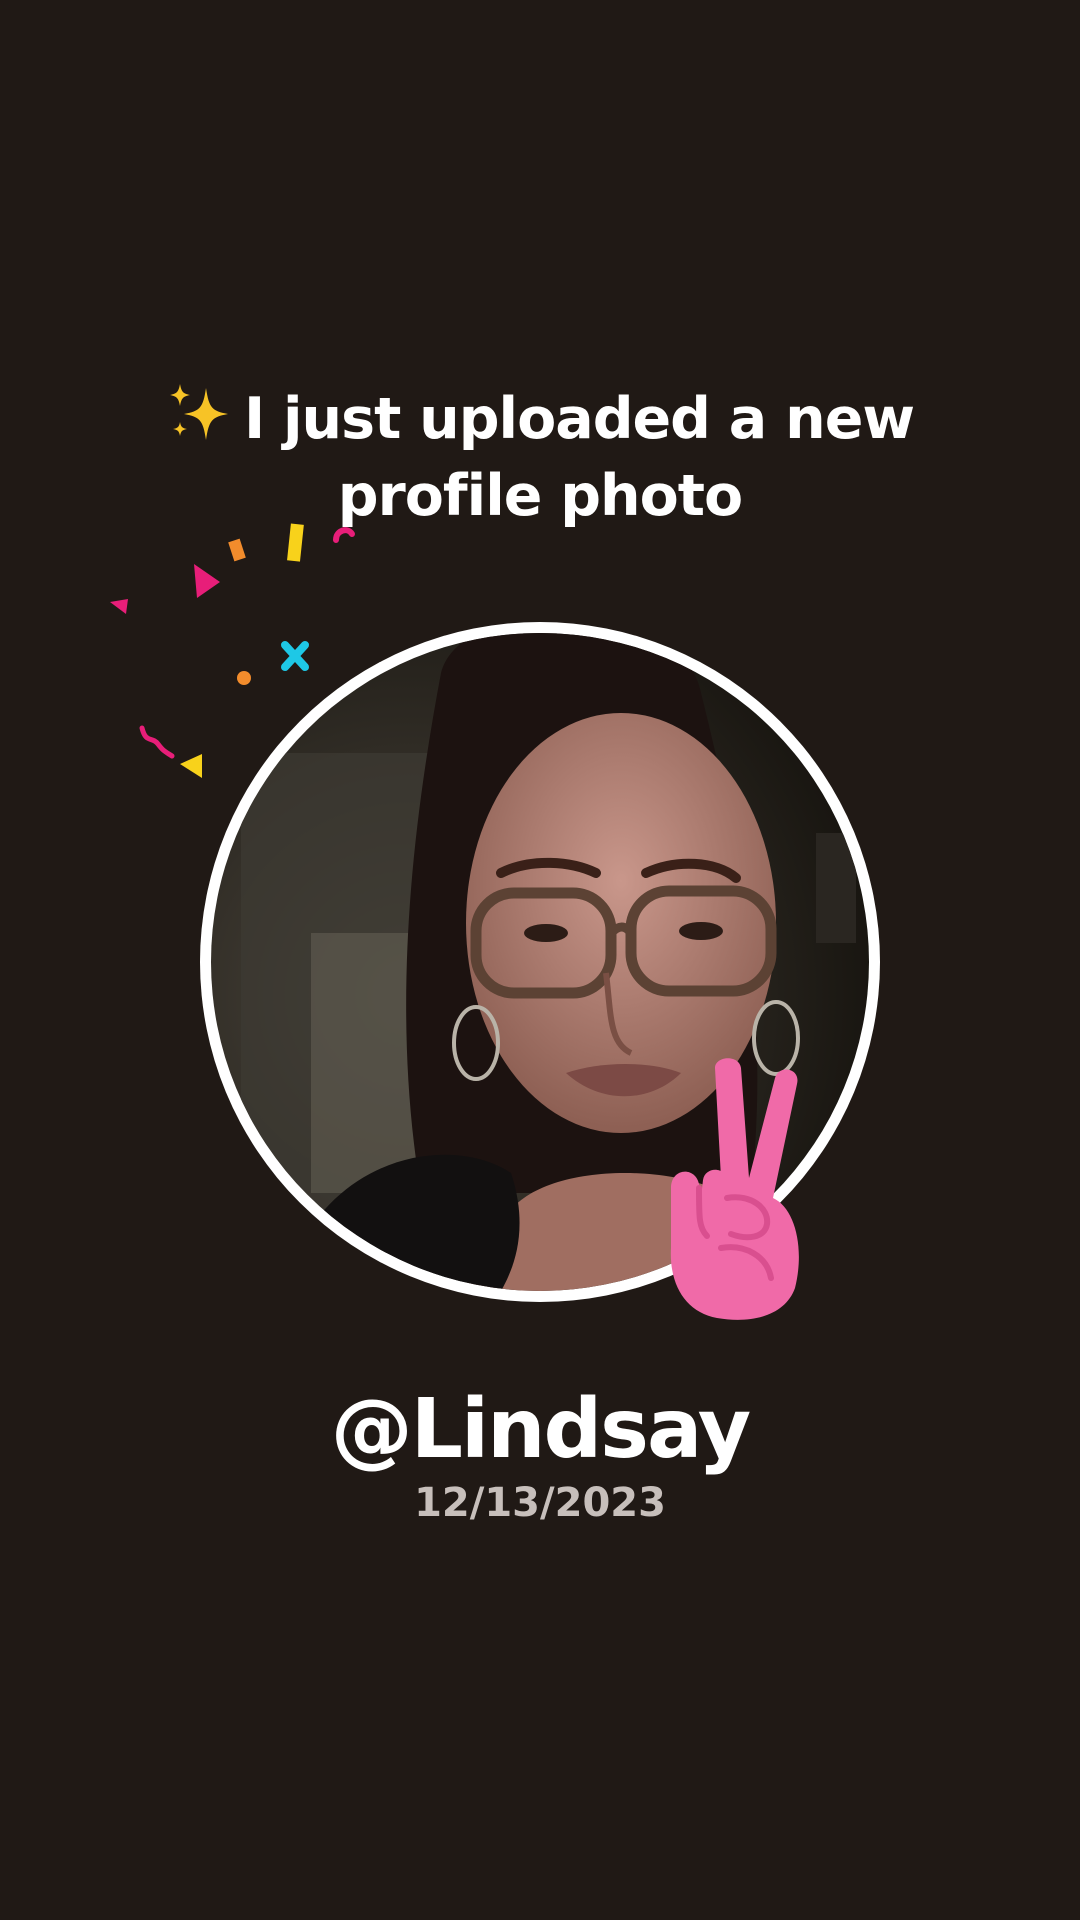 Image resolution: width=1080 pixels, height=1920 pixels. I want to click on headline-text-1: I just uploaded a new, so click(579, 419).